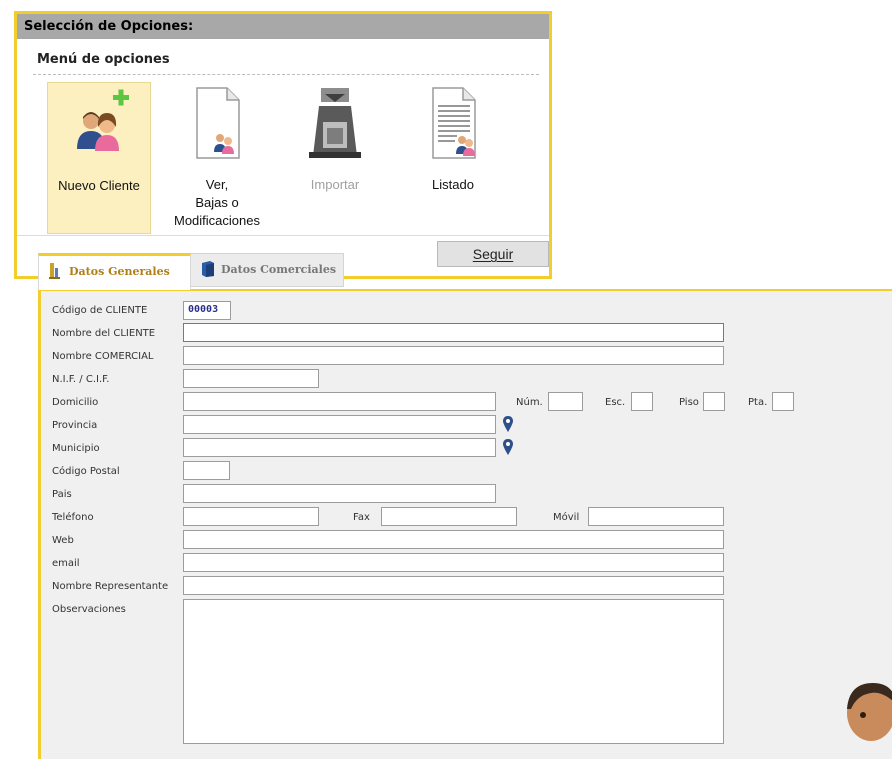 This screenshot has height=759, width=892. What do you see at coordinates (453, 671) in the screenshot?
I see `notes-textarea` at bounding box center [453, 671].